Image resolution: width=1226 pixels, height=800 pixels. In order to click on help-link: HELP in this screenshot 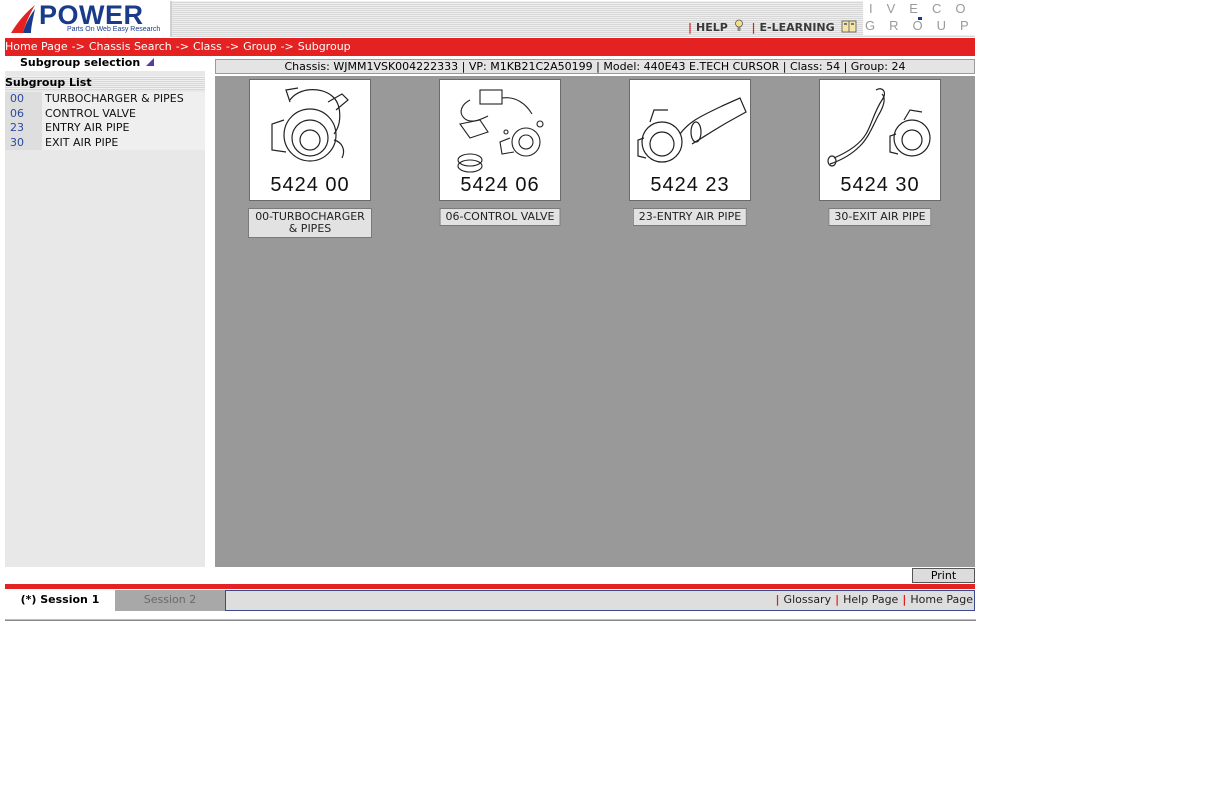, I will do `click(712, 27)`.